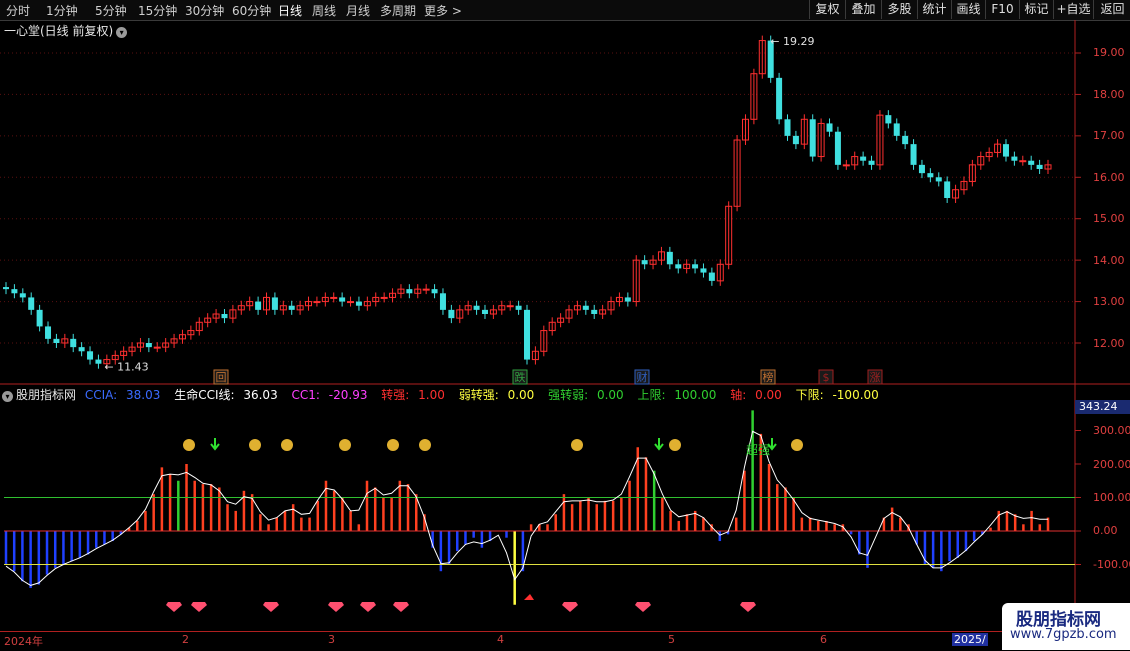 This screenshot has width=1130, height=651. Describe the element at coordinates (413, 395) in the screenshot. I see `field-turn-strong: 转强: 1.00` at that location.